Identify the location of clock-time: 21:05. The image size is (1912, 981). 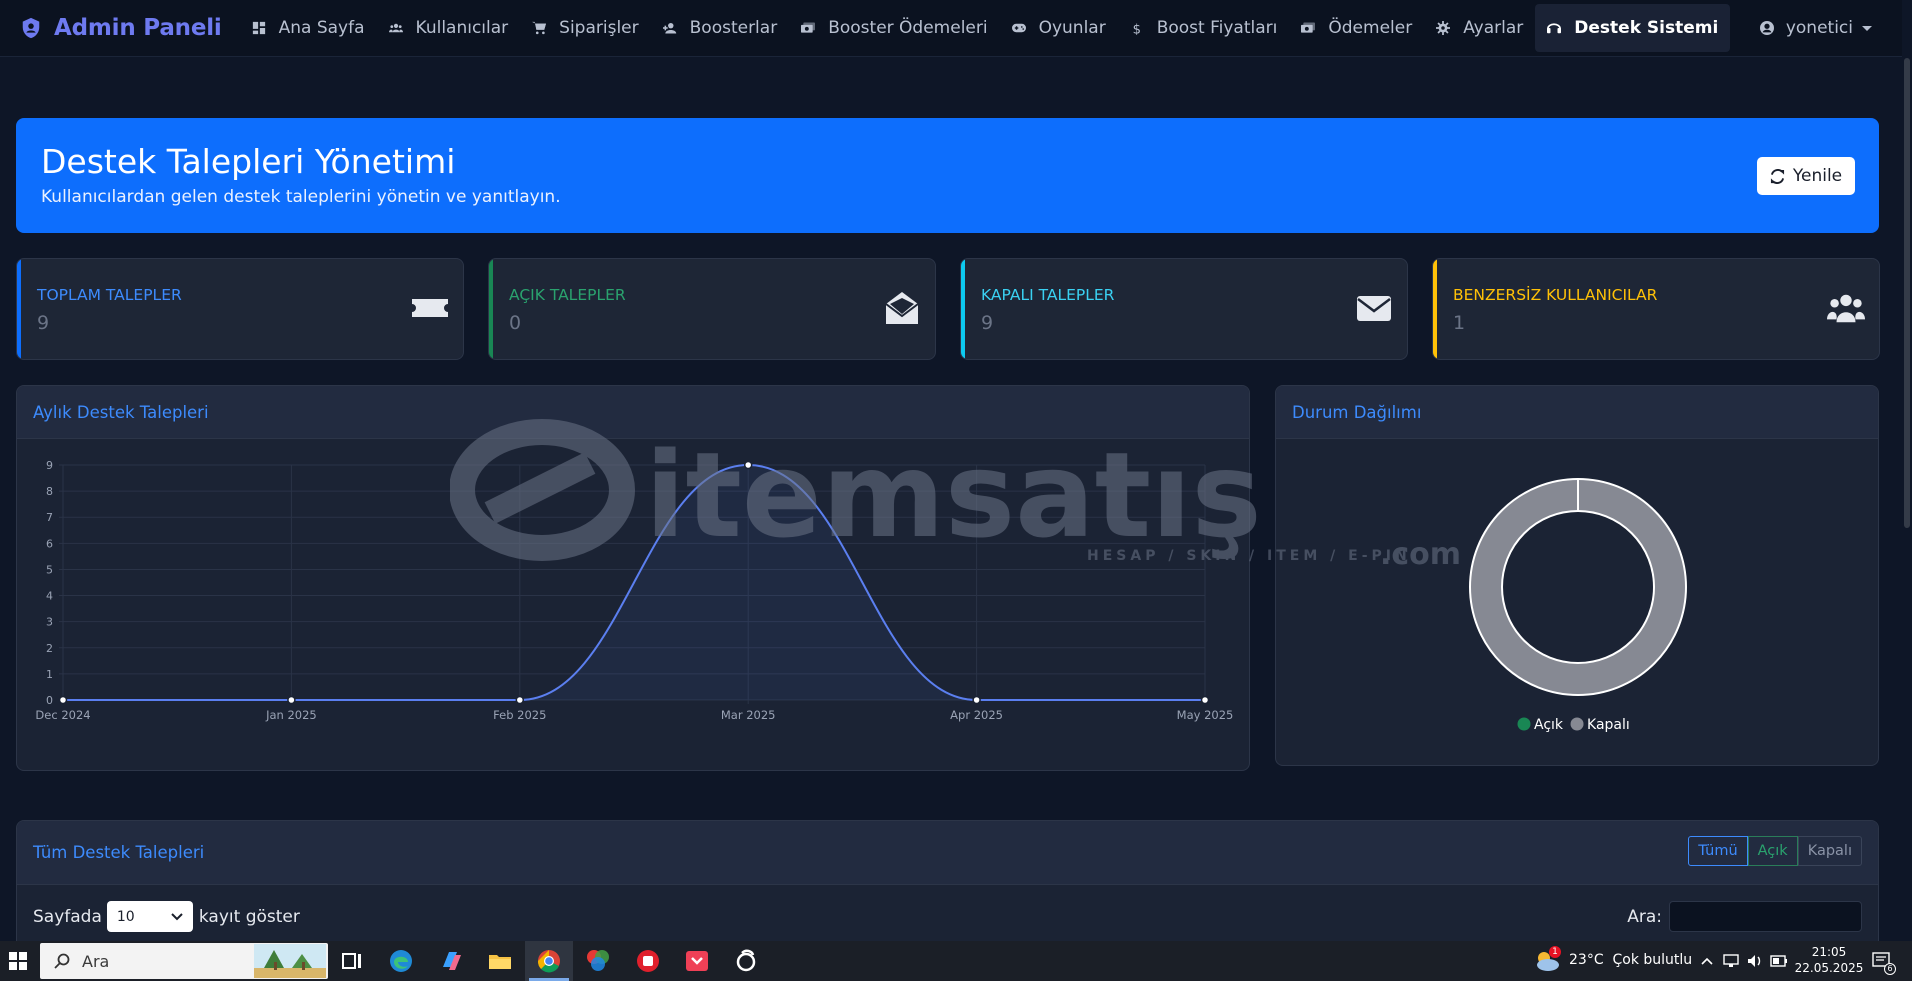
(1829, 952).